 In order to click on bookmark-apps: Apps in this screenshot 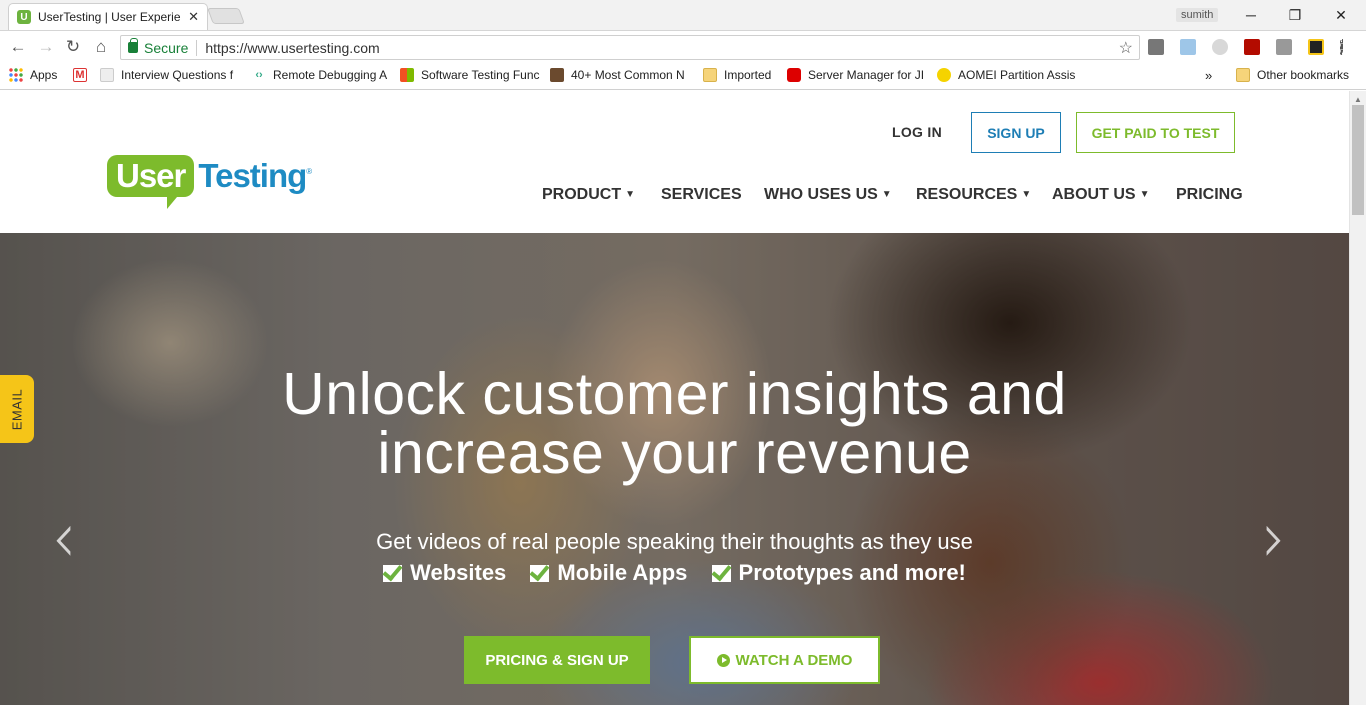, I will do `click(33, 75)`.